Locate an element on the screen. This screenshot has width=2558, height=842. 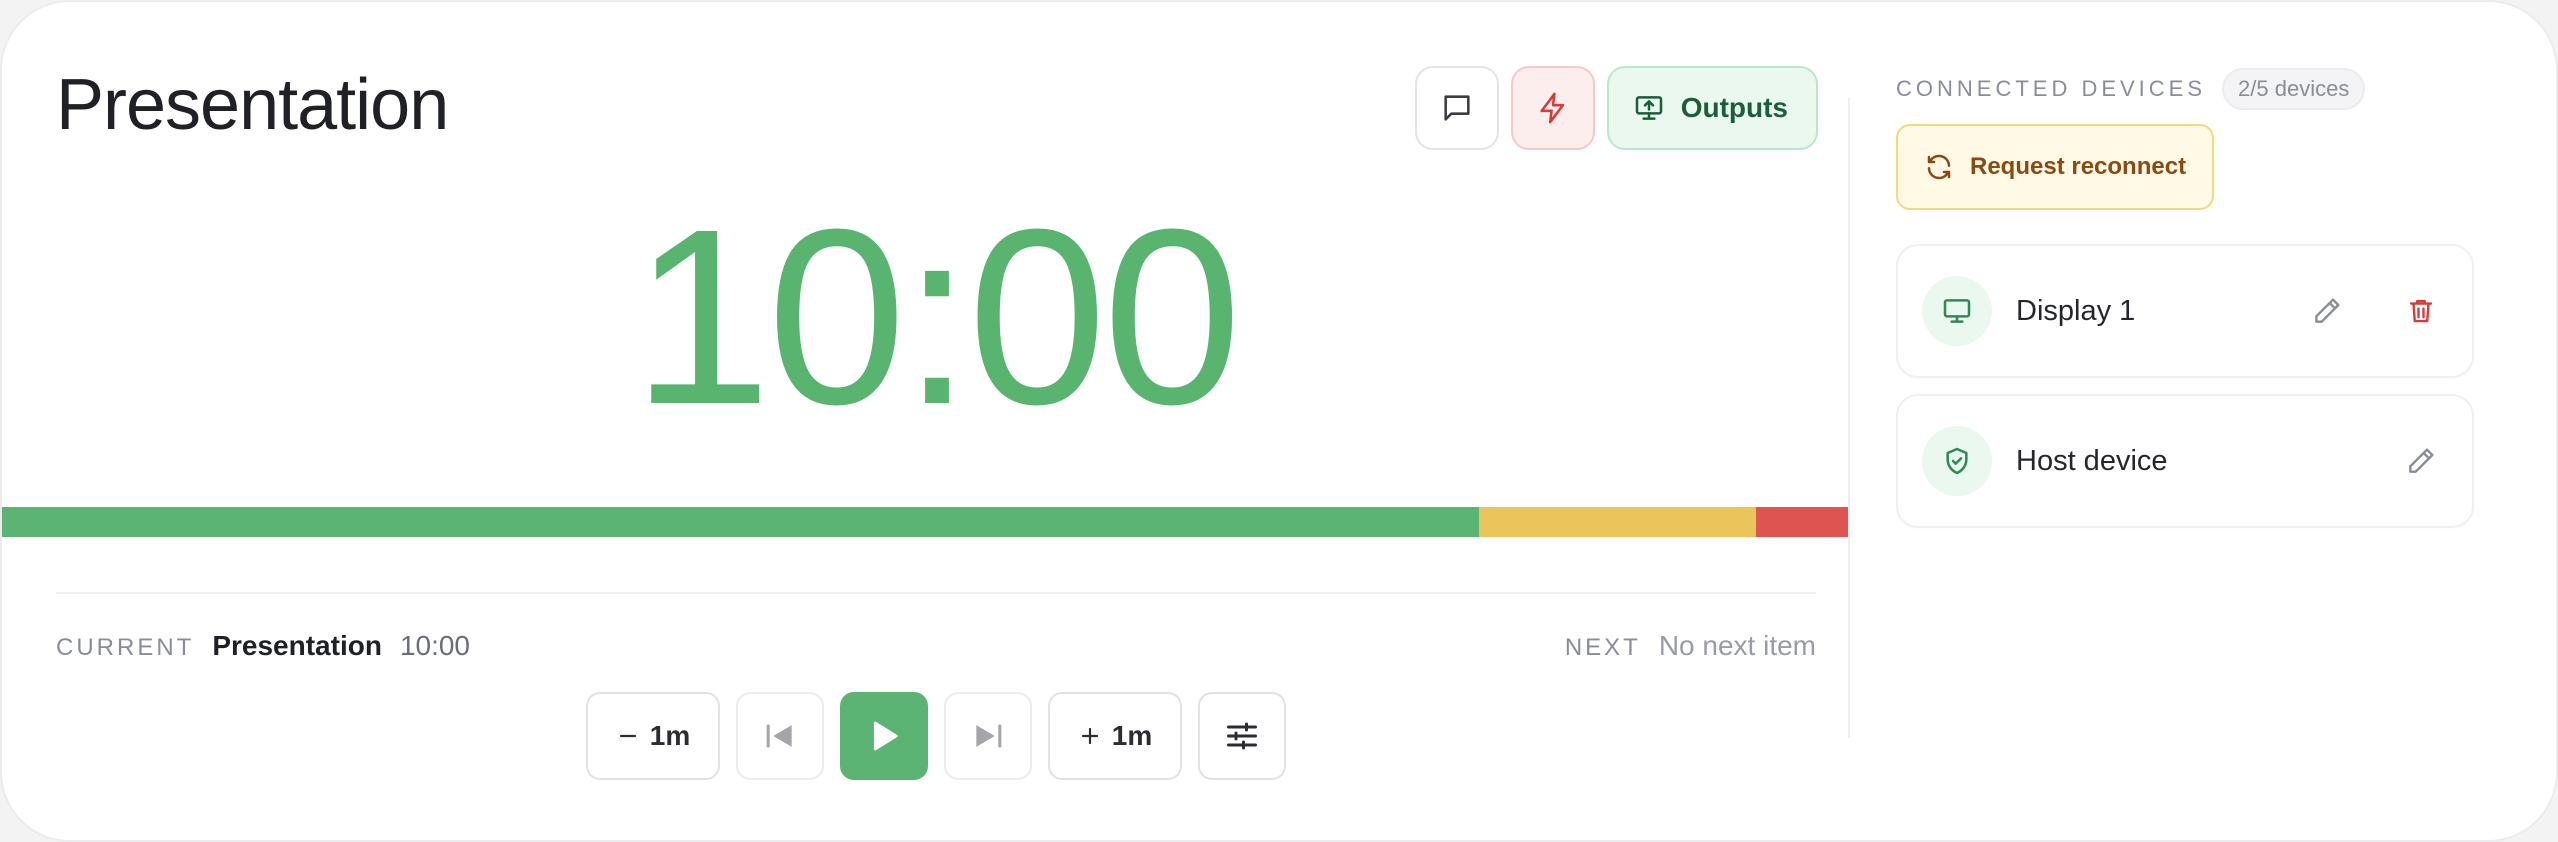
current-cue: CURRENT Presentation 10:00 is located at coordinates (263, 646).